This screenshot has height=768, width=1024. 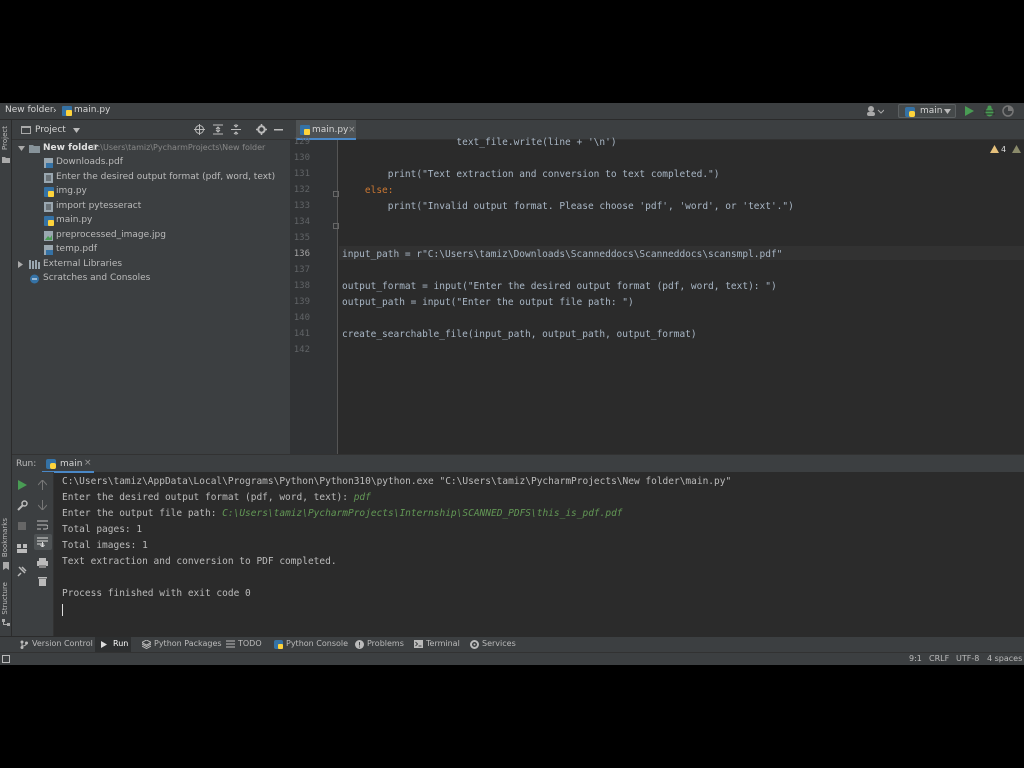 I want to click on hide-panel-icon, so click(x=278, y=130).